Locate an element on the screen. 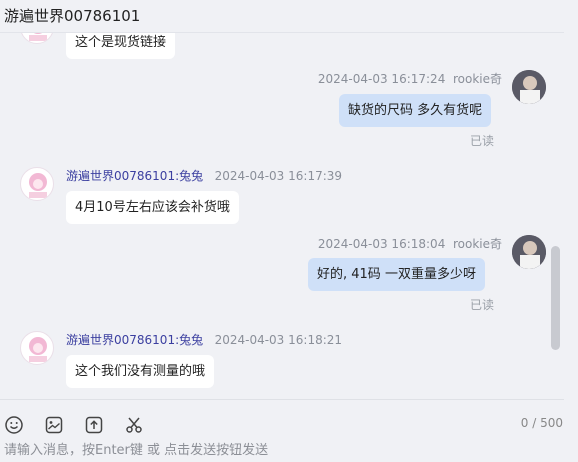 The image size is (578, 462). message-text: 好的, 41码 一双重量多少呀 is located at coordinates (396, 274).